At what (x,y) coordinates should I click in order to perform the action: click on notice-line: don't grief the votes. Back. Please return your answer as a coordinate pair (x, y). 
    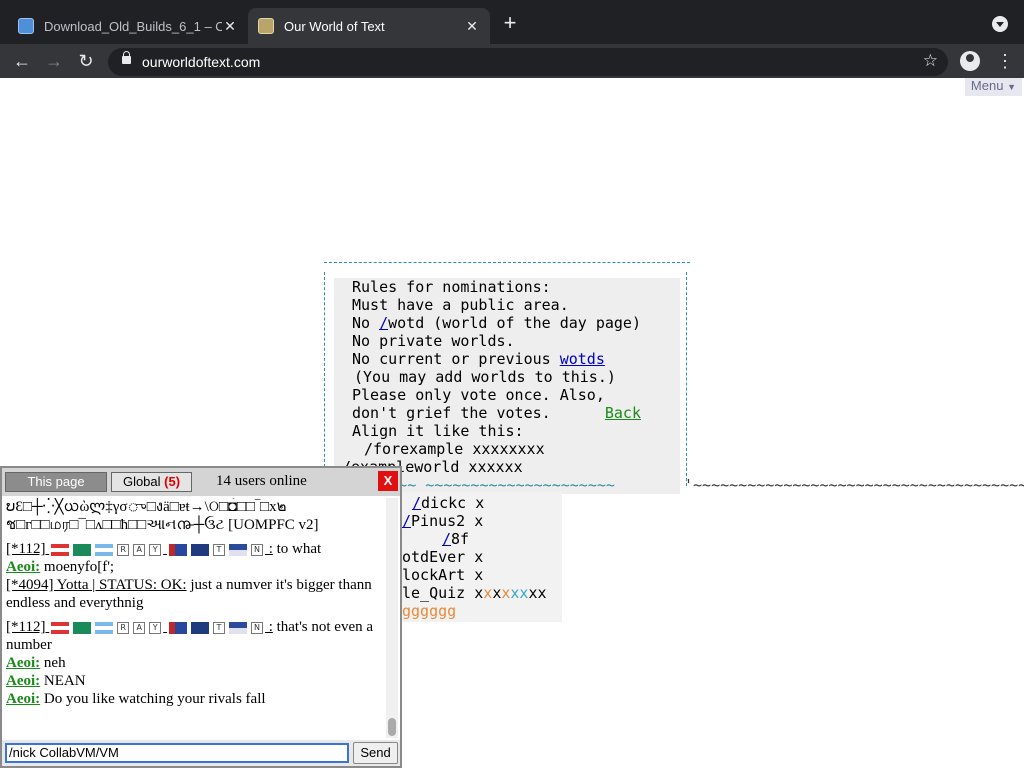
    Looking at the image, I should click on (496, 413).